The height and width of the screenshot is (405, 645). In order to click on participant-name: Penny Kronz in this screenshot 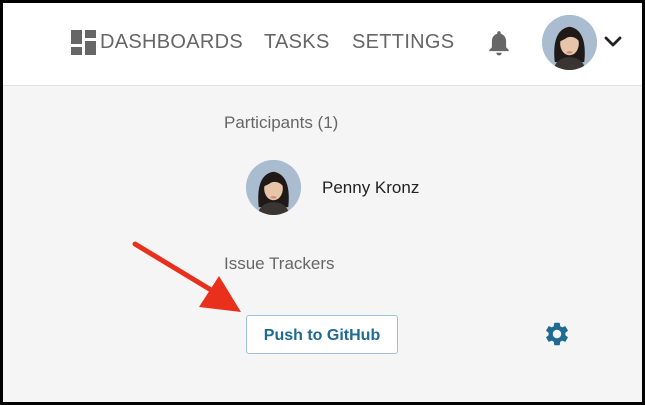, I will do `click(371, 187)`.